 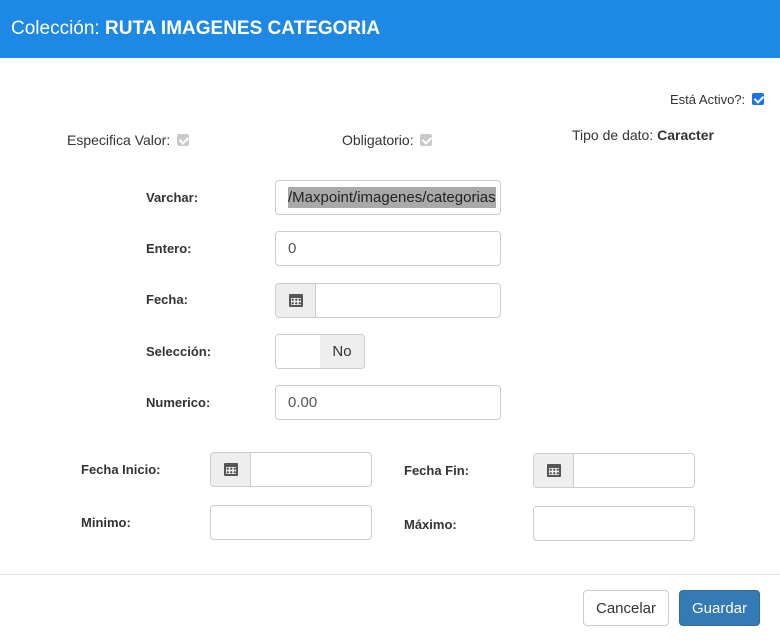 What do you see at coordinates (390, 29) in the screenshot?
I see `modal-header: Colección: RUTA IMAGENES CATEGORIA` at bounding box center [390, 29].